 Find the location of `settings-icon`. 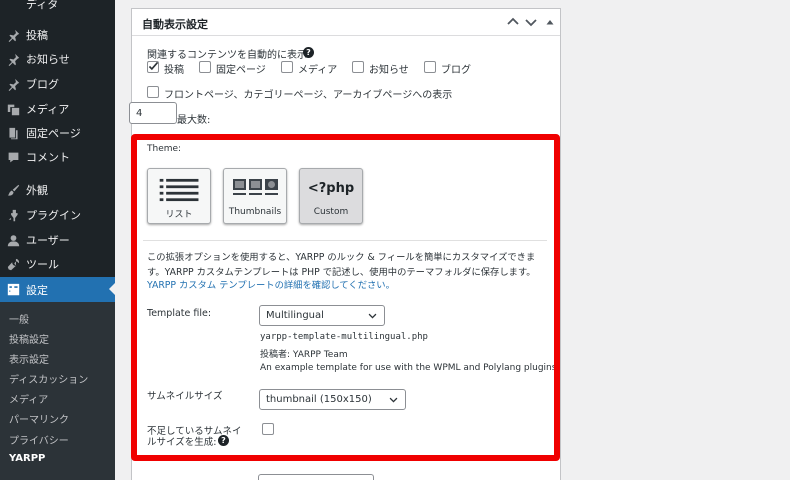

settings-icon is located at coordinates (13, 289).